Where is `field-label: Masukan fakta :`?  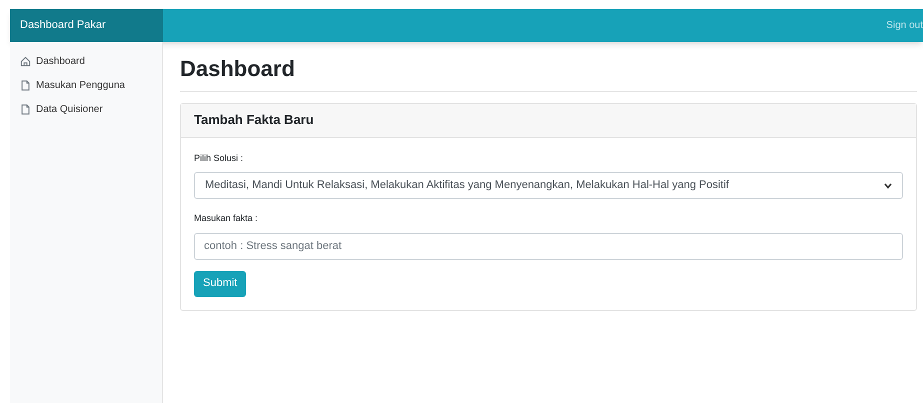 field-label: Masukan fakta : is located at coordinates (226, 218).